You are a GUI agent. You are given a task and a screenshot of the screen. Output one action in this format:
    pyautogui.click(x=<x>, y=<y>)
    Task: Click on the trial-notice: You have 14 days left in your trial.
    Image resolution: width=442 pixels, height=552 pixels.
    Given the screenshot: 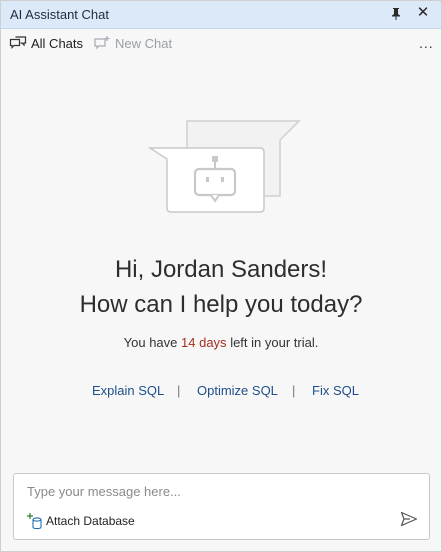 What is the action you would take?
    pyautogui.click(x=221, y=342)
    